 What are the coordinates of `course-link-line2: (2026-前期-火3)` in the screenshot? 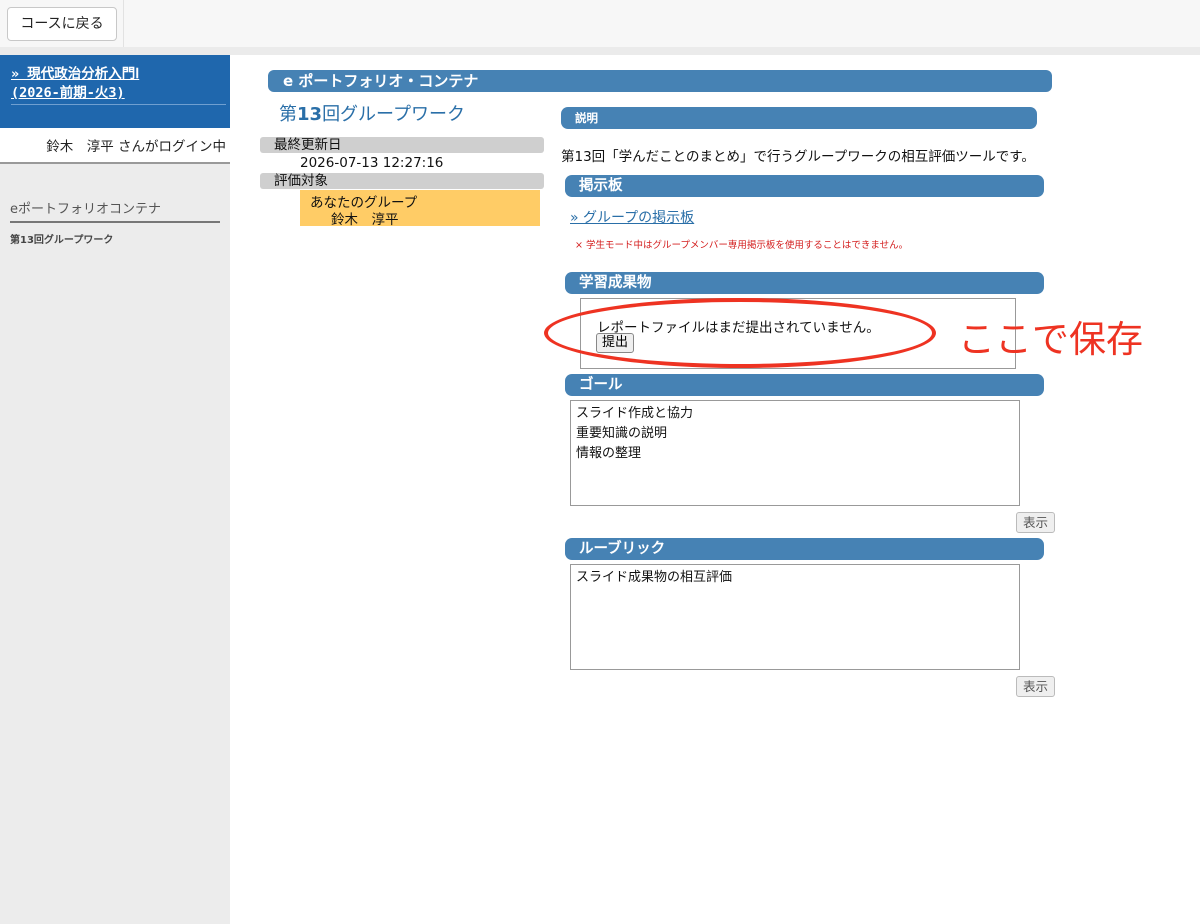 It's located at (68, 93).